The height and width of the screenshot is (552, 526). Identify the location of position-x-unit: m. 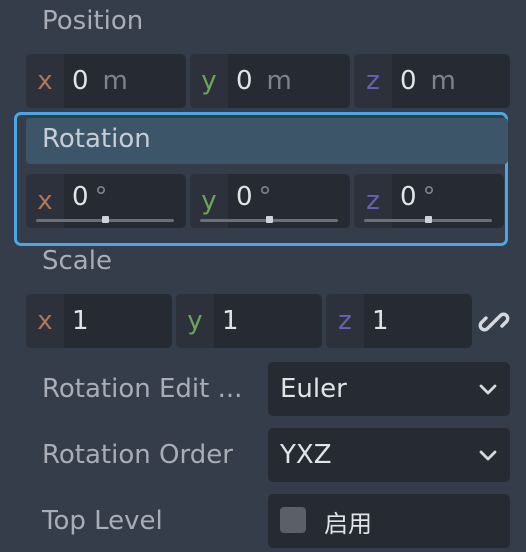
(115, 81).